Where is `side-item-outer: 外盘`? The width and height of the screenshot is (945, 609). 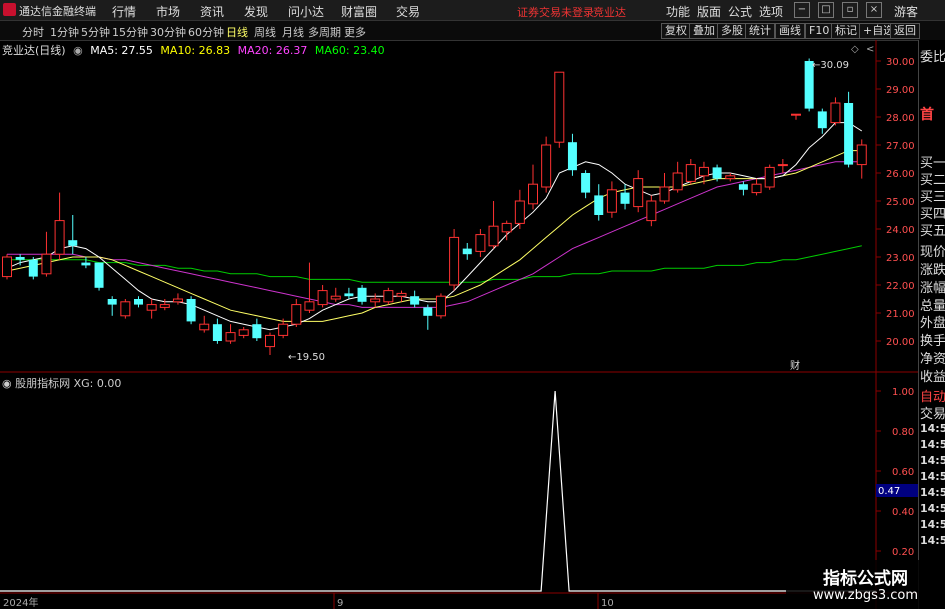 side-item-outer: 外盘 is located at coordinates (932, 323).